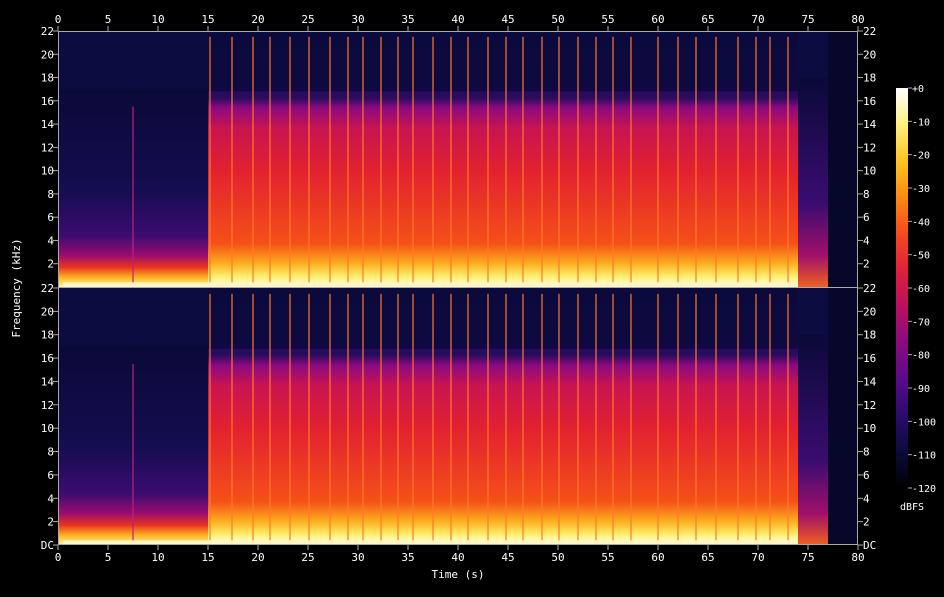 Image resolution: width=944 pixels, height=597 pixels. Describe the element at coordinates (869, 147) in the screenshot. I see `y-tick-label-right: 12` at that location.